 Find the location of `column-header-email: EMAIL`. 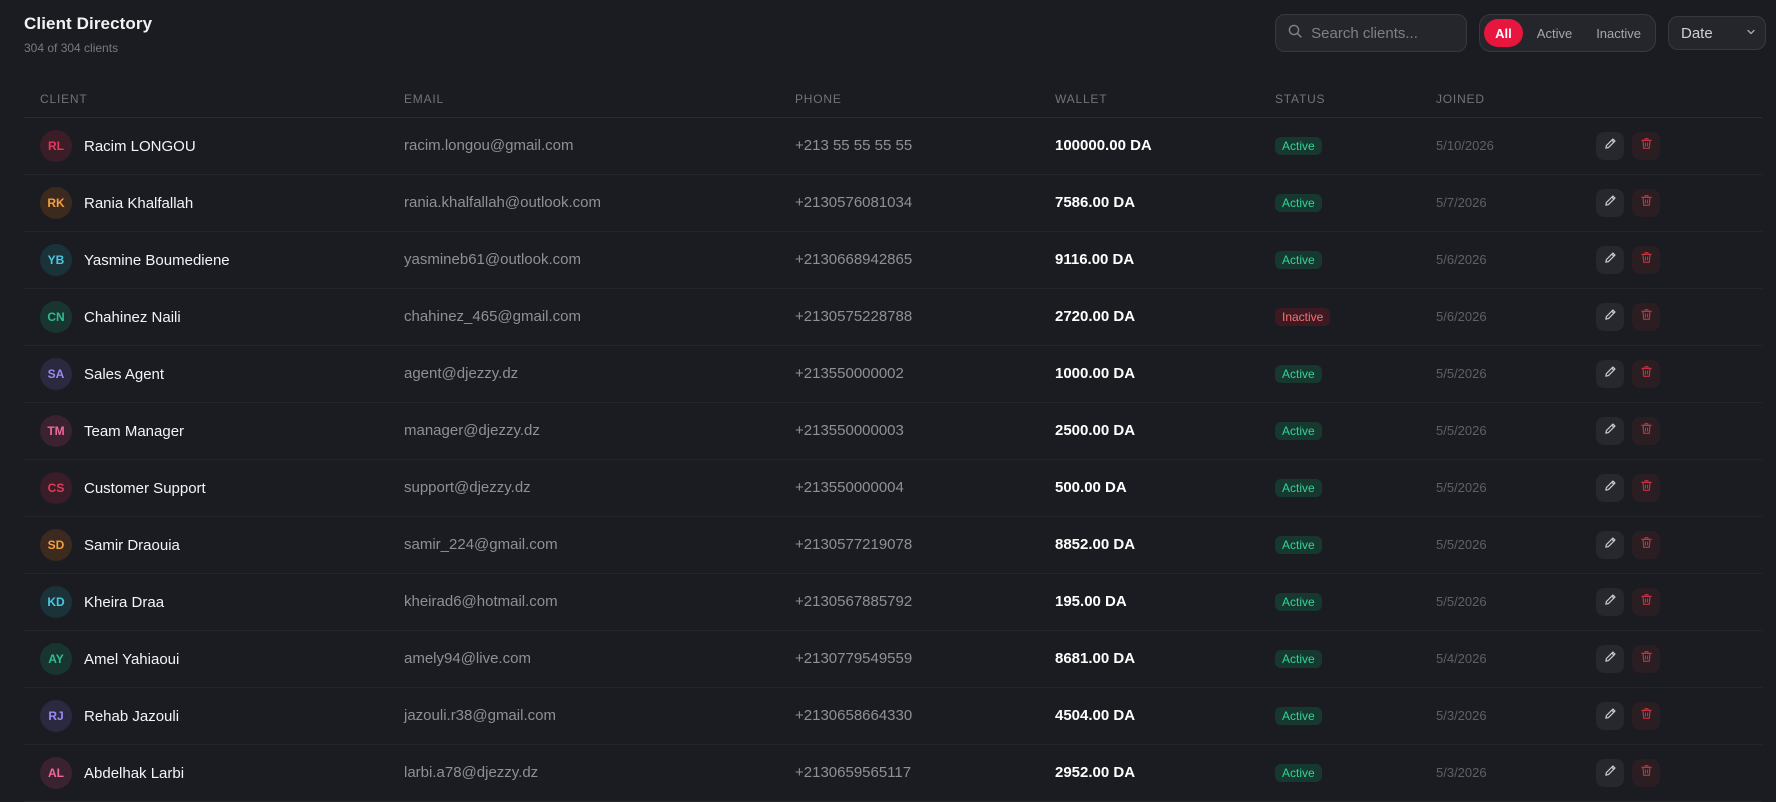

column-header-email: EMAIL is located at coordinates (599, 99).